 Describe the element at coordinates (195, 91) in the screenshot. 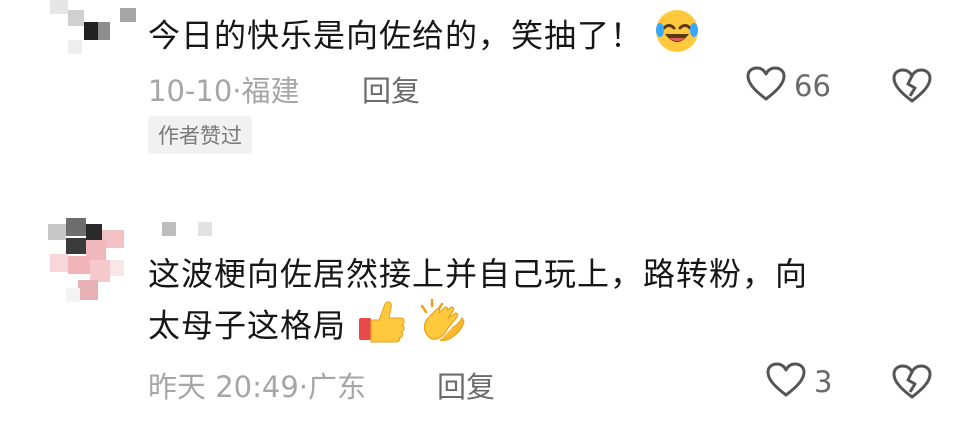

I see `comment-date: 10-10·` at that location.